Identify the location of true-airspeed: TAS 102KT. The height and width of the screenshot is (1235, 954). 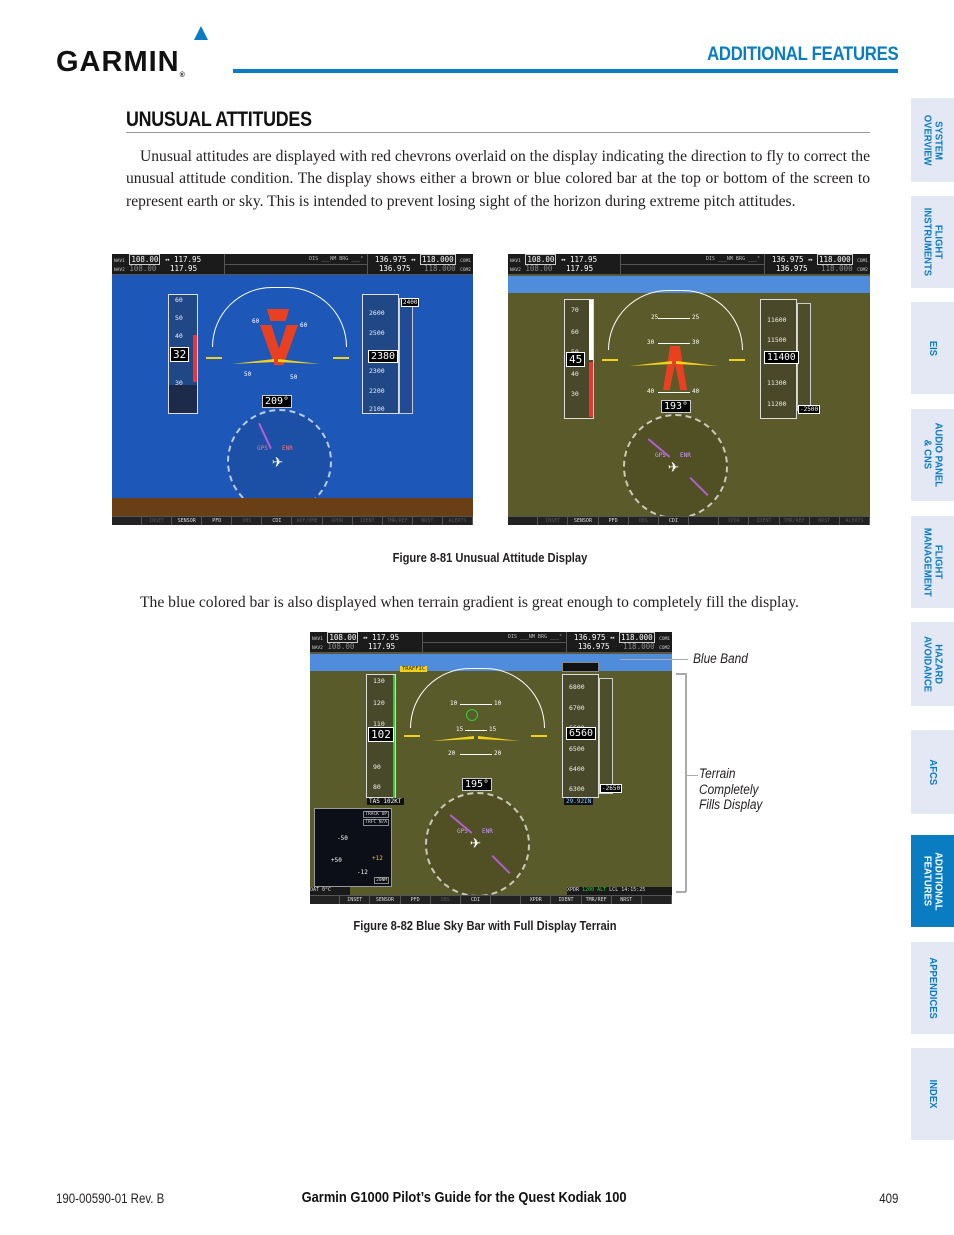
(385, 801).